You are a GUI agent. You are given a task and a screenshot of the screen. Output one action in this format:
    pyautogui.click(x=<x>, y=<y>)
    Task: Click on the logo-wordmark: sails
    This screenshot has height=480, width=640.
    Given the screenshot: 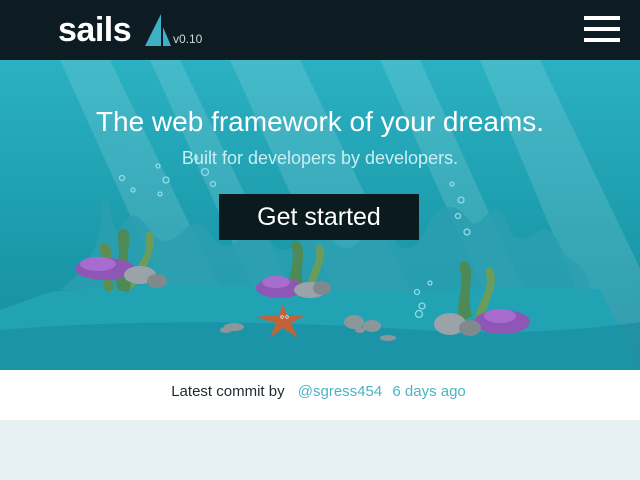 What is the action you would take?
    pyautogui.click(x=95, y=30)
    